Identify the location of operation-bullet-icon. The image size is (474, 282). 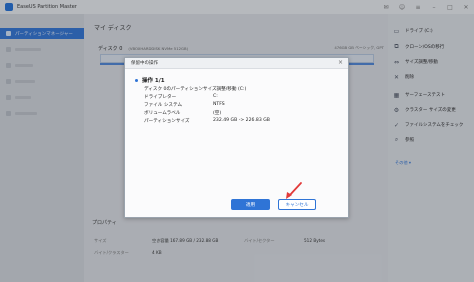
(136, 80).